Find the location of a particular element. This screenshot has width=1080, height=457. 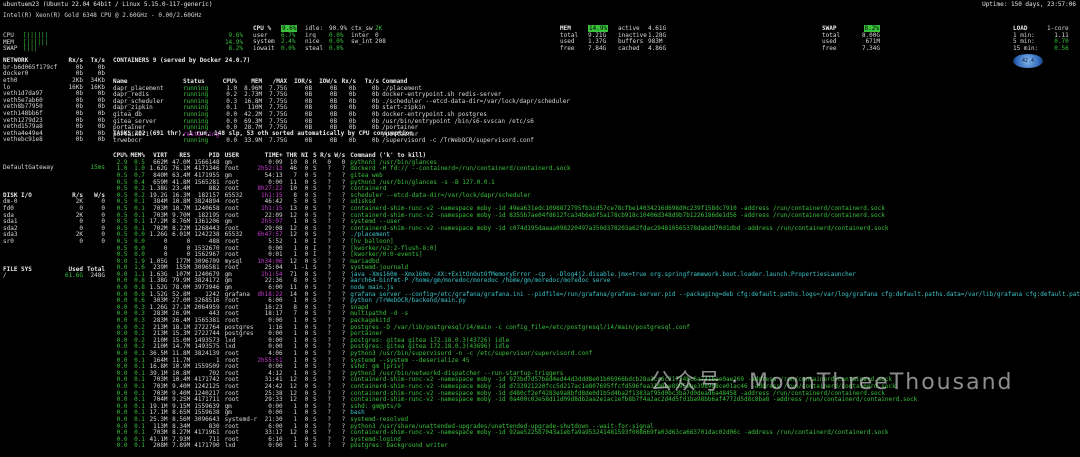

process-header: Command ('k' to kill) is located at coordinates (388, 156).